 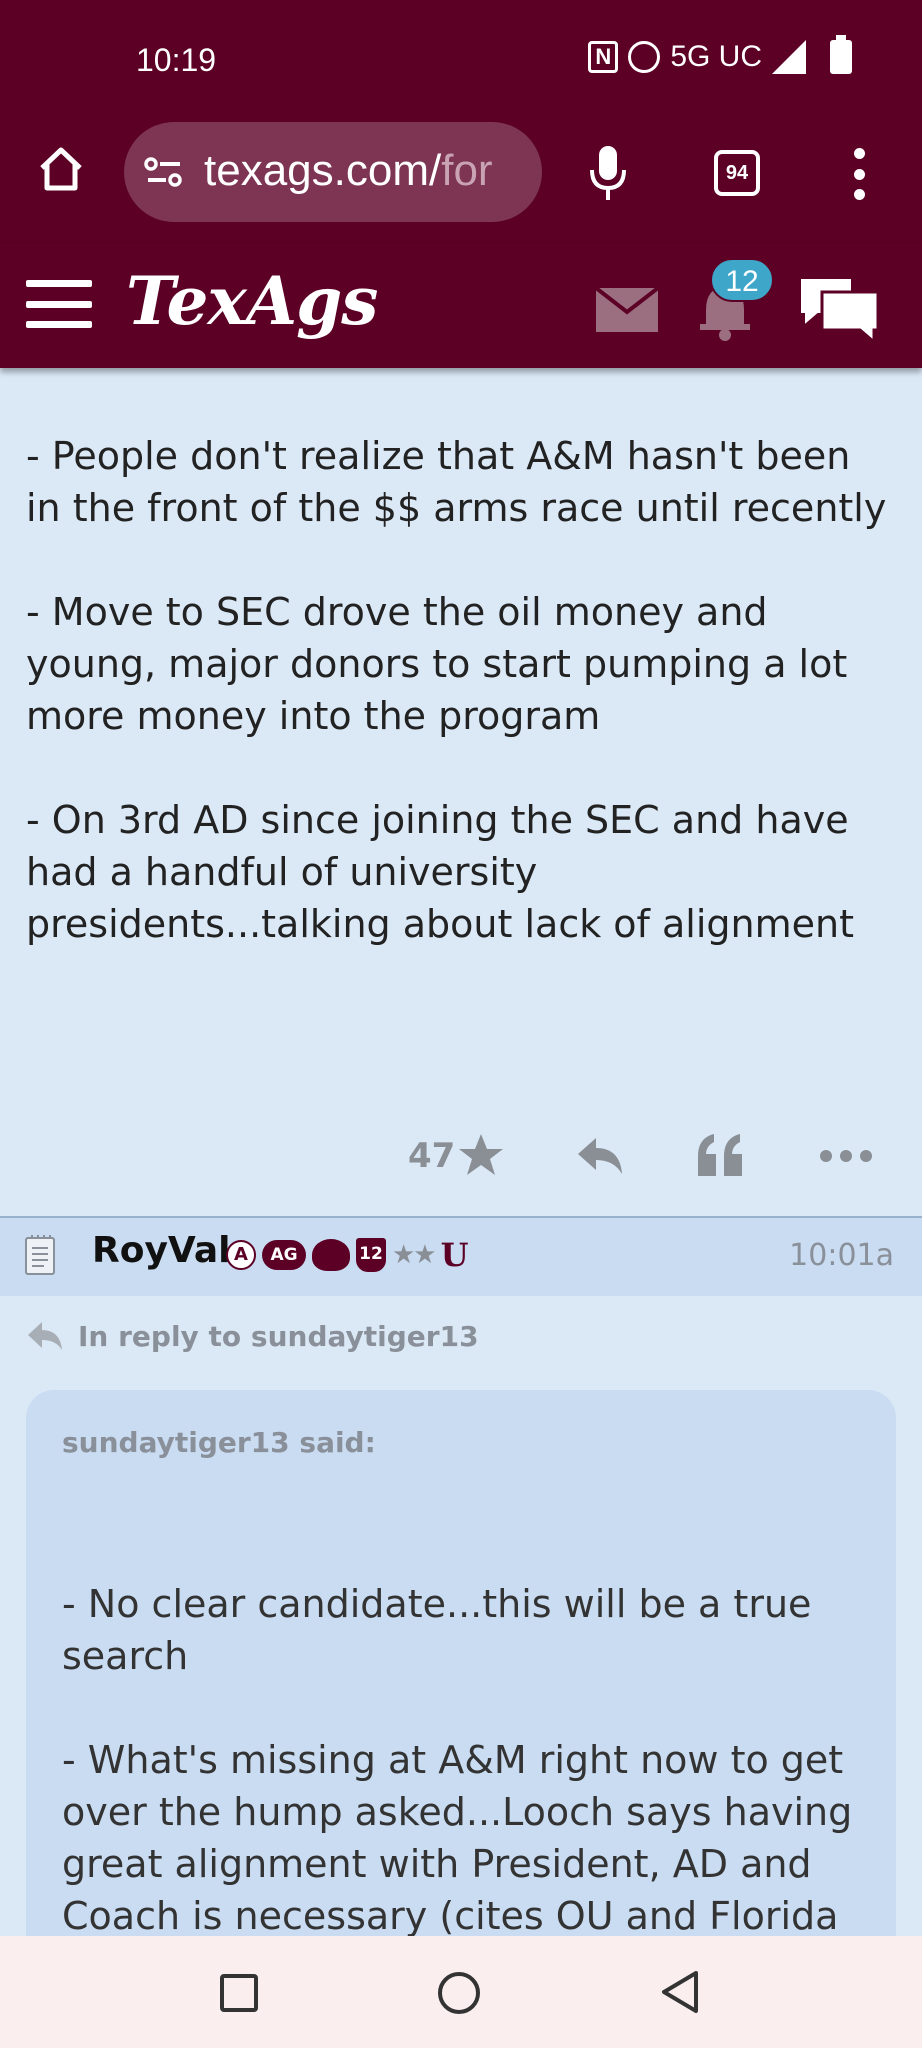 I want to click on home-icon, so click(x=61, y=169).